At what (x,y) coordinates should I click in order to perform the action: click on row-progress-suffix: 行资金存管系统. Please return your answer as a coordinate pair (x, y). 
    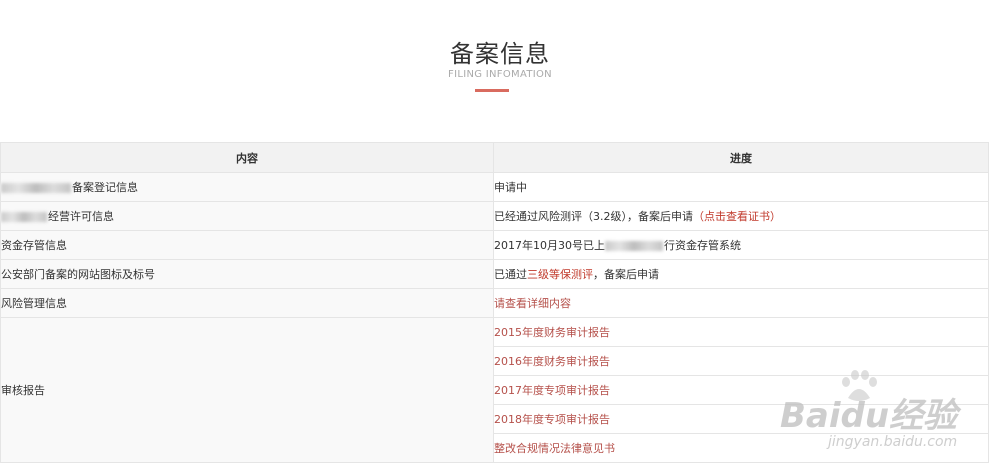
    Looking at the image, I should click on (702, 245).